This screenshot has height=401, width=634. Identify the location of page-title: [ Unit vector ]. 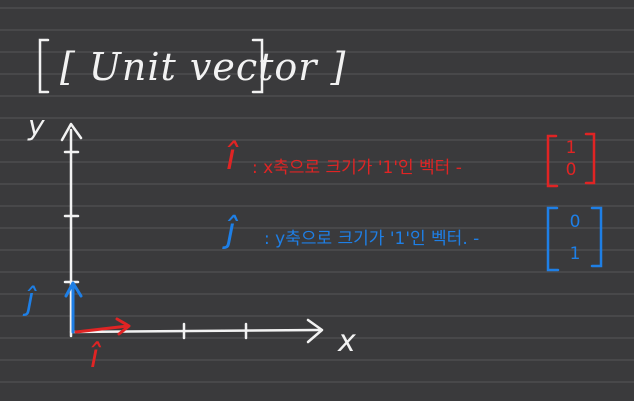
(203, 67).